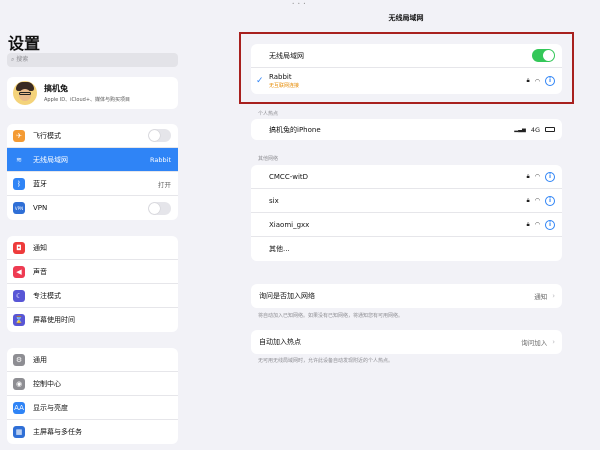  What do you see at coordinates (92, 93) in the screenshot?
I see `profile-card: 搞机兔 Apple ID、iCloud+、媒体与购买项目` at bounding box center [92, 93].